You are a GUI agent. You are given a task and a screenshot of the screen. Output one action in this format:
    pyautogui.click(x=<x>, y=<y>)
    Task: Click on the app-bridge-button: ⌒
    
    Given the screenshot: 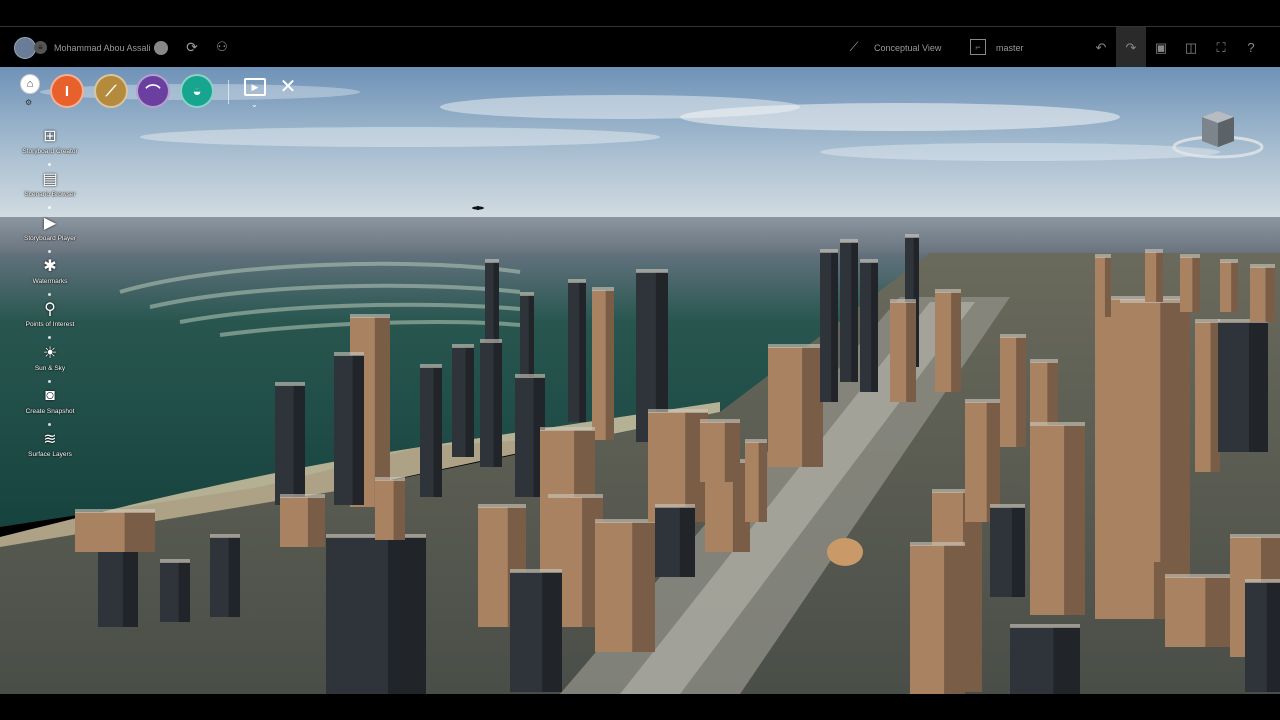 What is the action you would take?
    pyautogui.click(x=153, y=91)
    